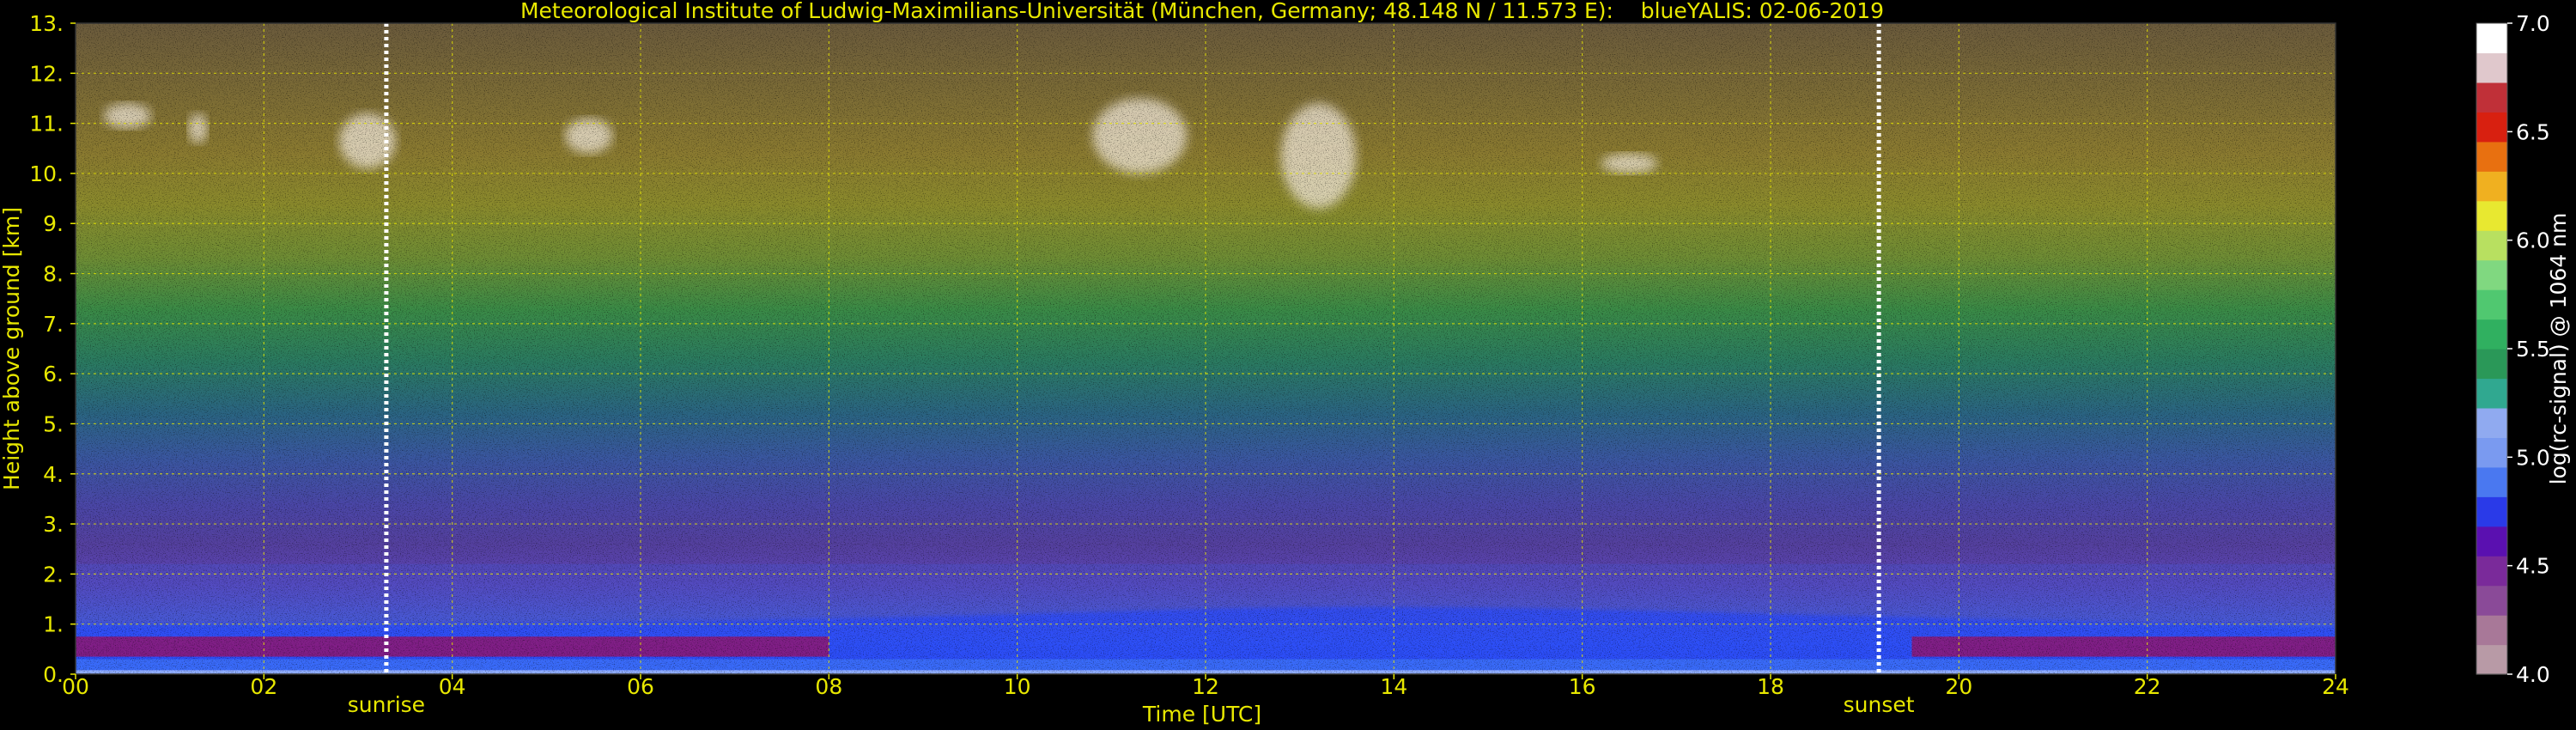 This screenshot has width=2576, height=730. Describe the element at coordinates (46, 173) in the screenshot. I see `y-tick-label: 10.` at that location.